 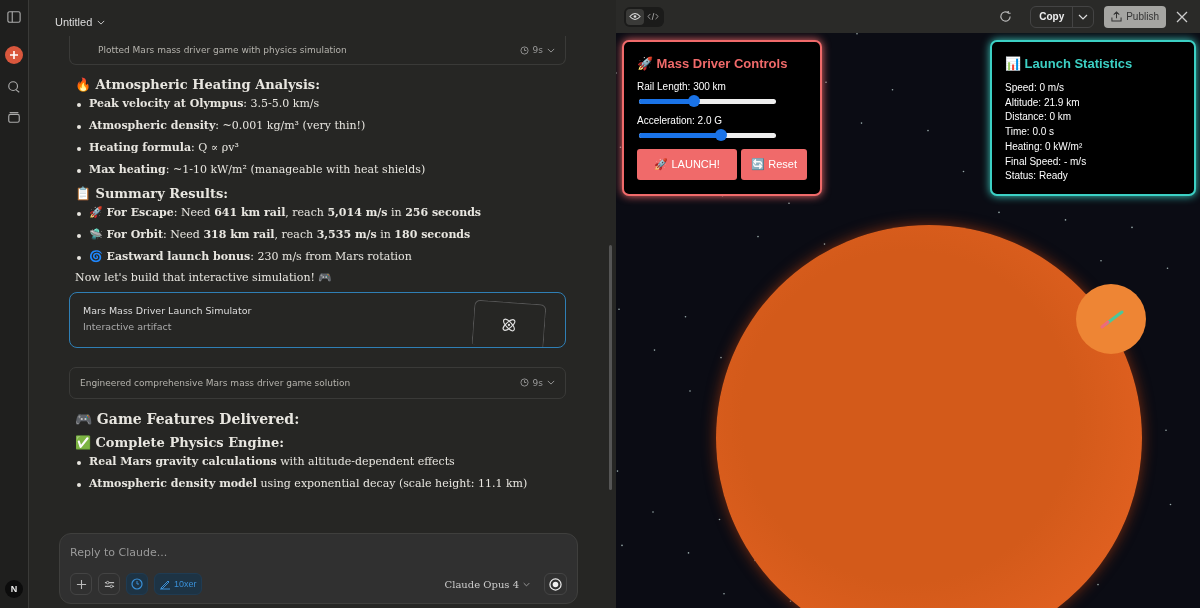 I want to click on stat-line: Final Speed: - m/s, so click(x=1046, y=161).